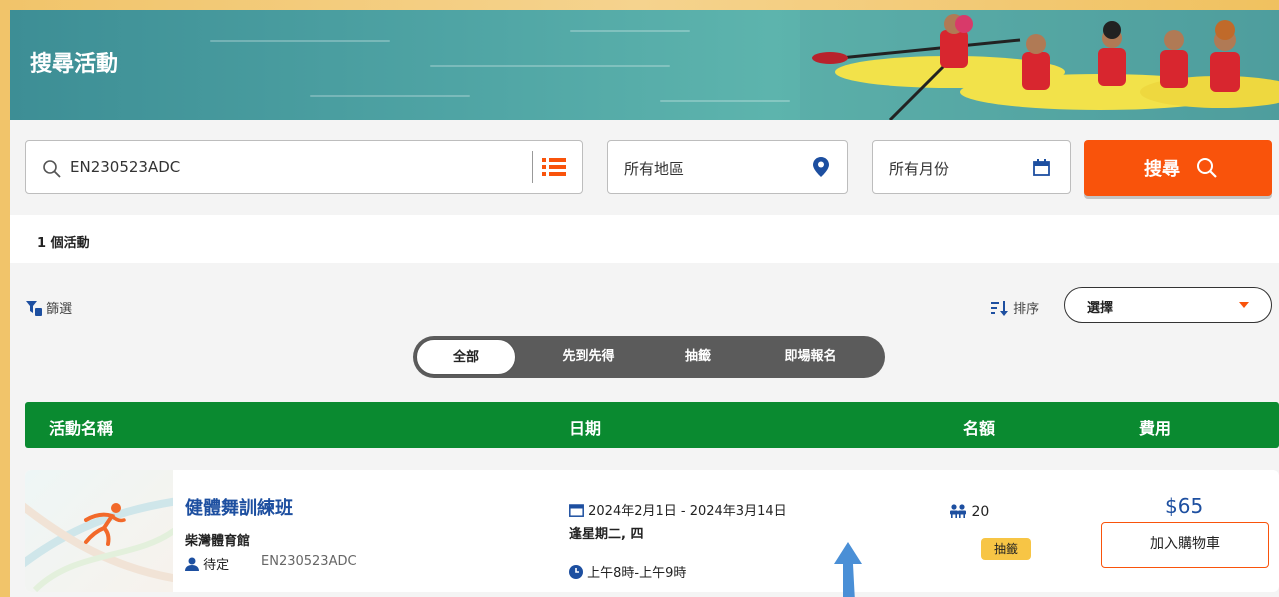 This screenshot has width=1279, height=597. Describe the element at coordinates (1100, 308) in the screenshot. I see `sort-select-value: 選擇` at that location.